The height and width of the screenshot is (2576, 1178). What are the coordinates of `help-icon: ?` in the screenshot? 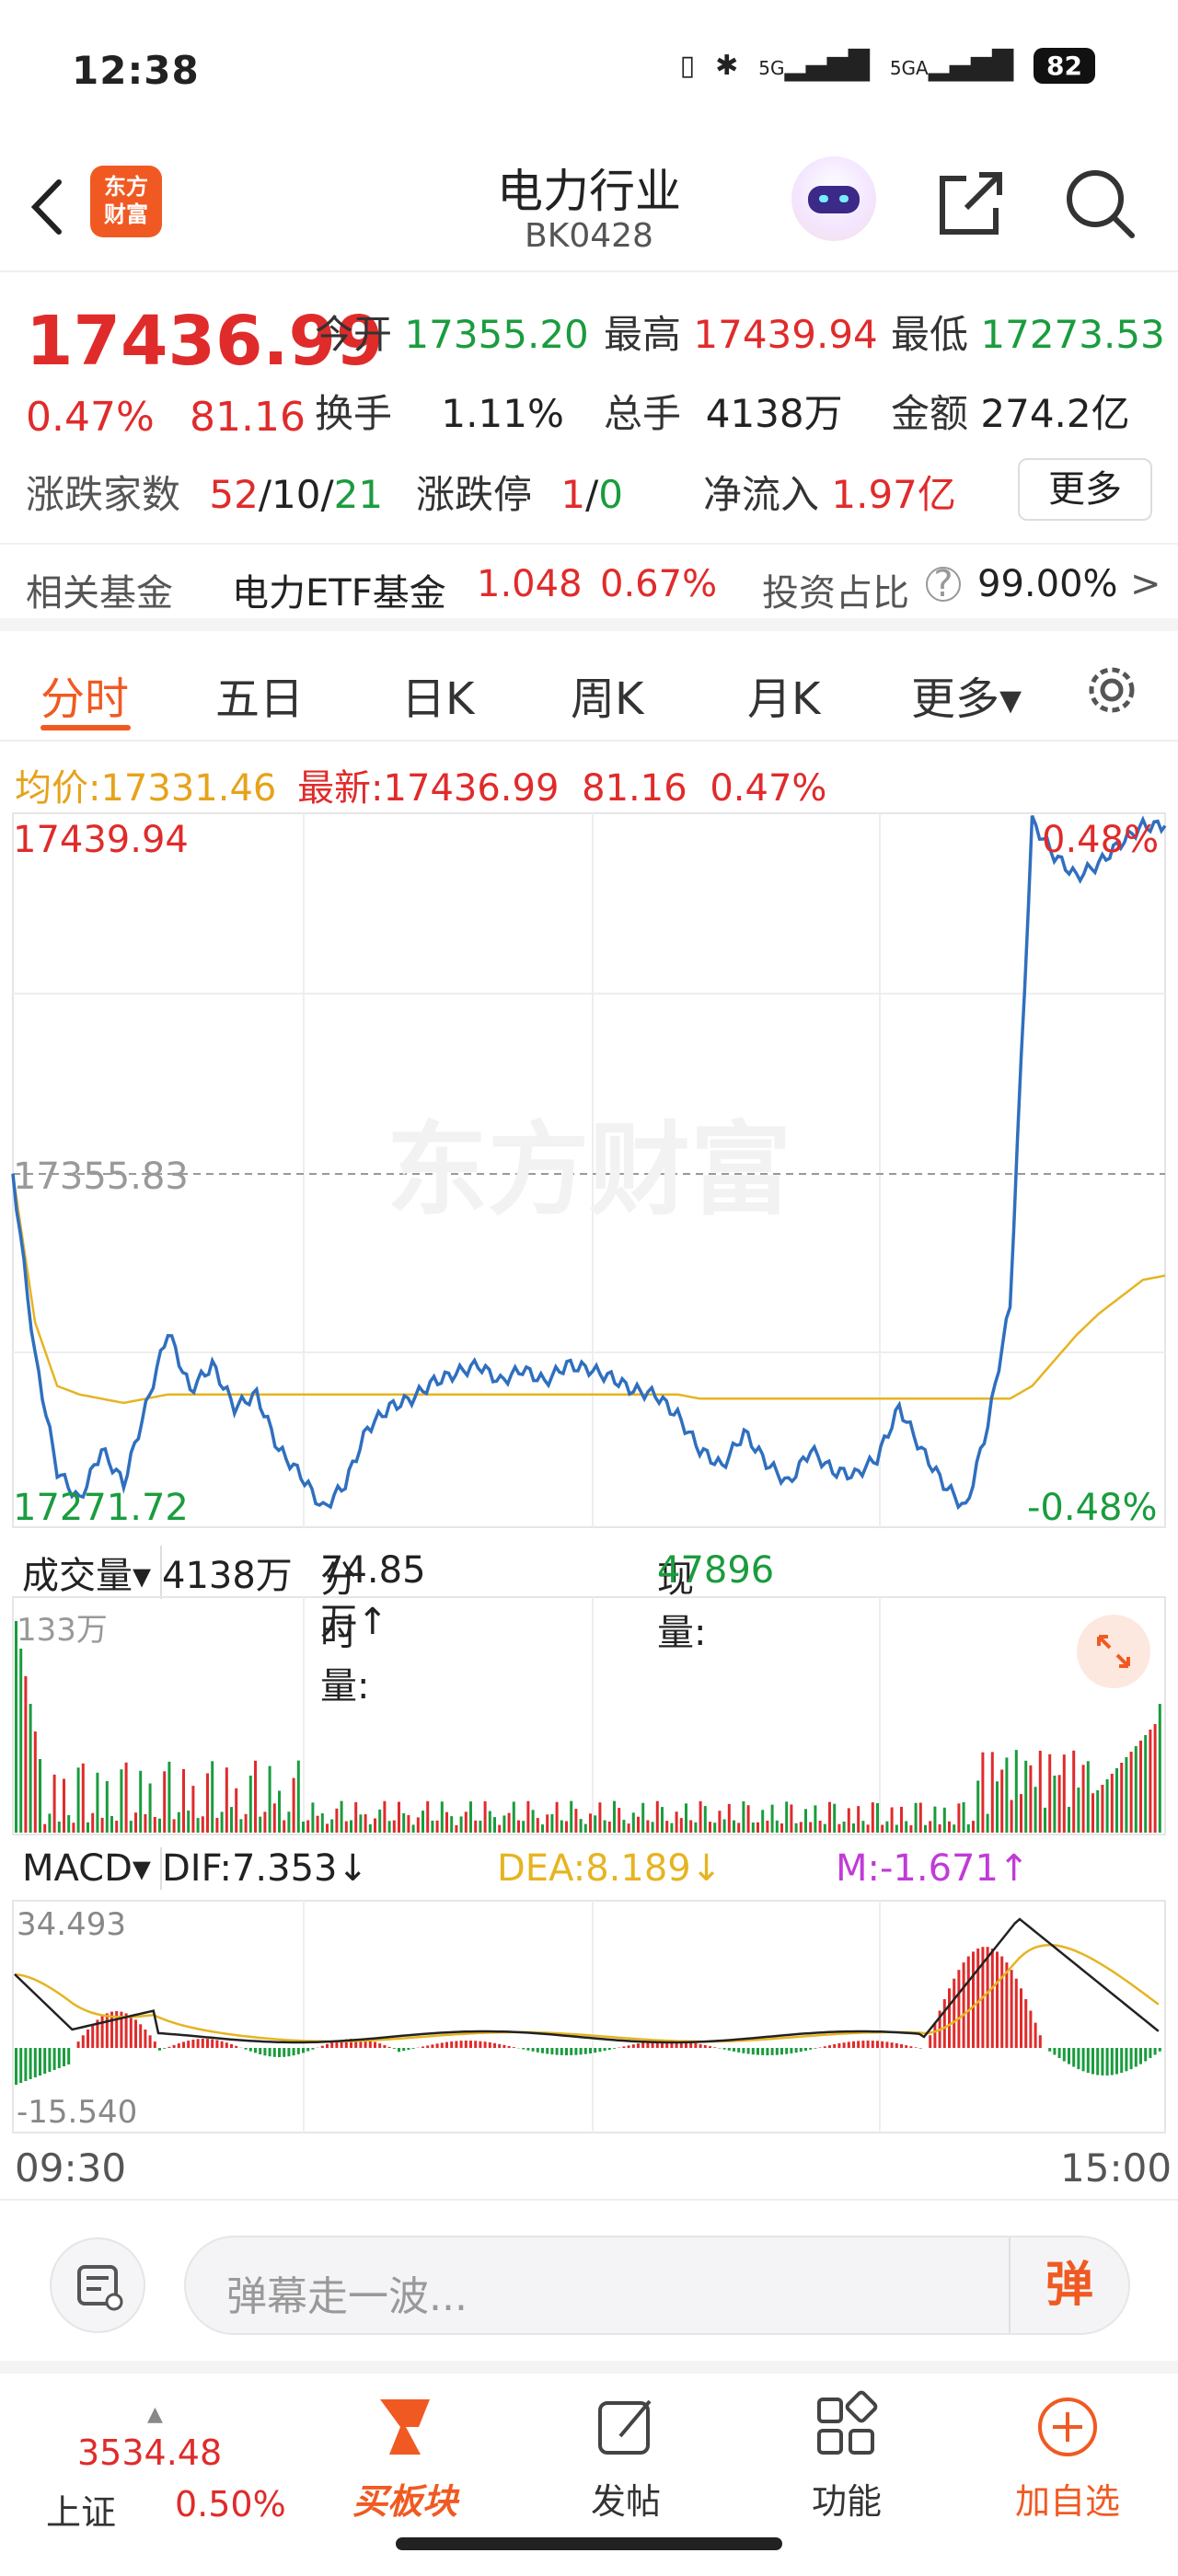 It's located at (943, 584).